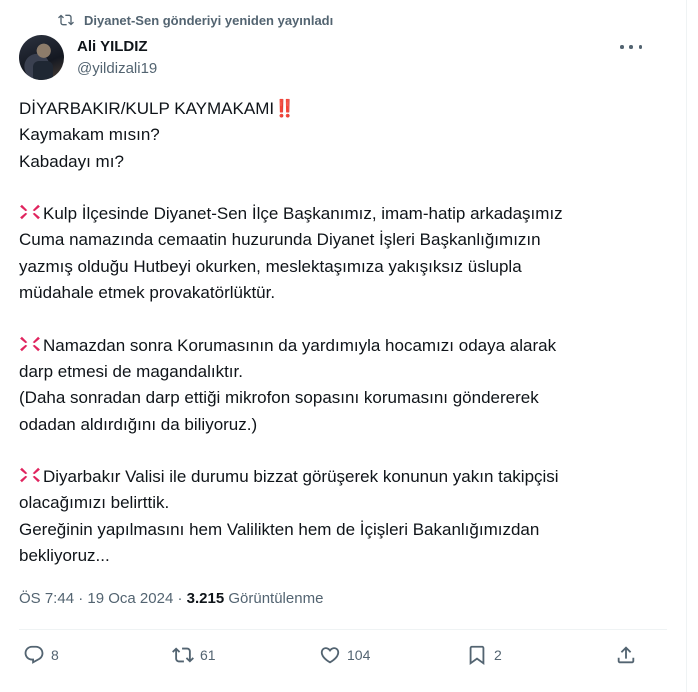 This screenshot has width=698, height=692. What do you see at coordinates (498, 655) in the screenshot?
I see `bookmark-count: 2` at bounding box center [498, 655].